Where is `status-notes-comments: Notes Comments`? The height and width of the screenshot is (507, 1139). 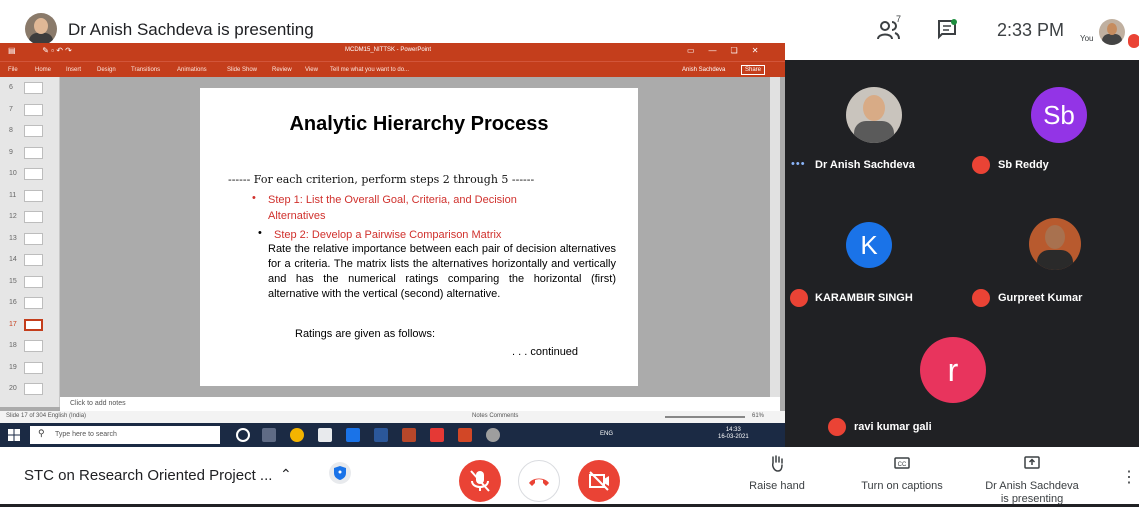 status-notes-comments: Notes Comments is located at coordinates (495, 416).